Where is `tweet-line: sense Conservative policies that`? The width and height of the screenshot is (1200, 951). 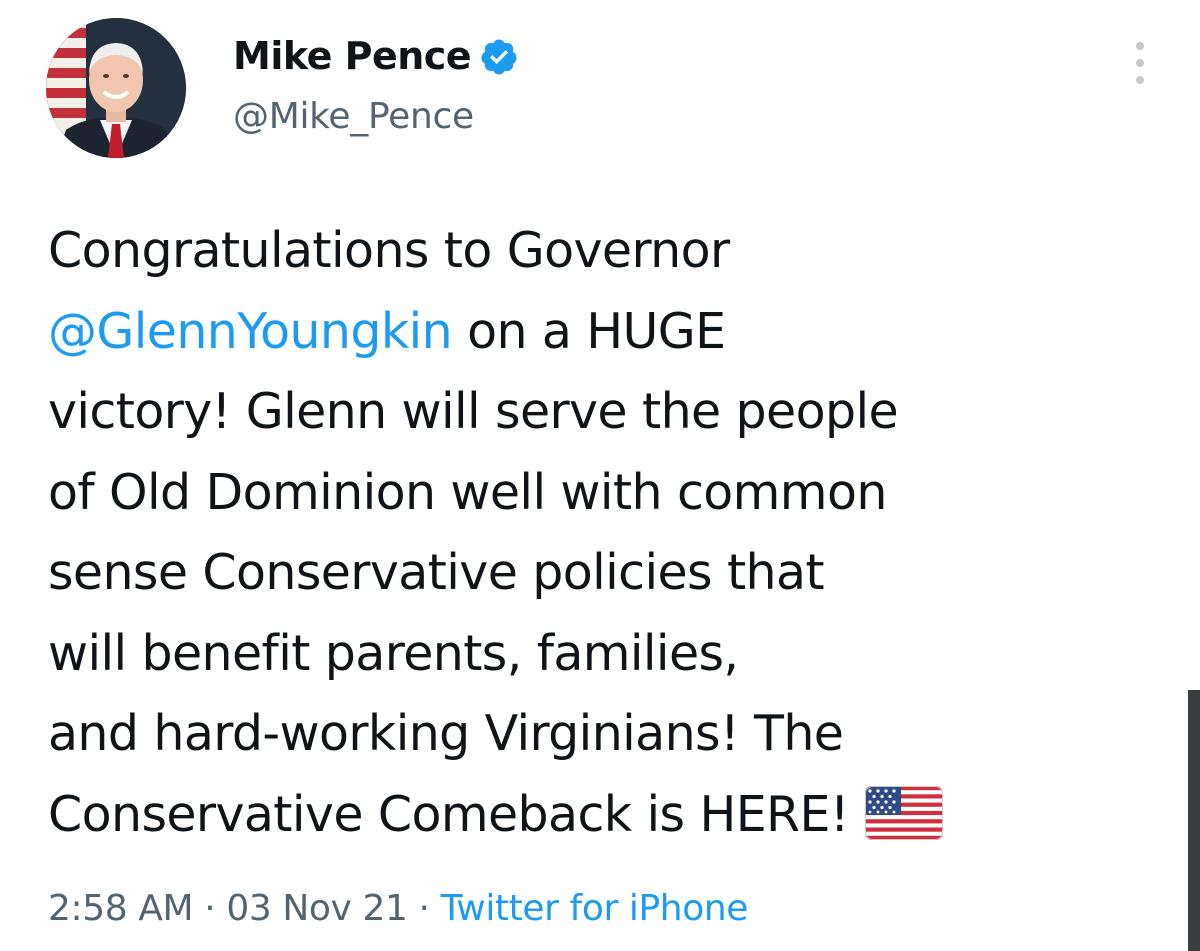
tweet-line: sense Conservative policies that is located at coordinates (436, 572).